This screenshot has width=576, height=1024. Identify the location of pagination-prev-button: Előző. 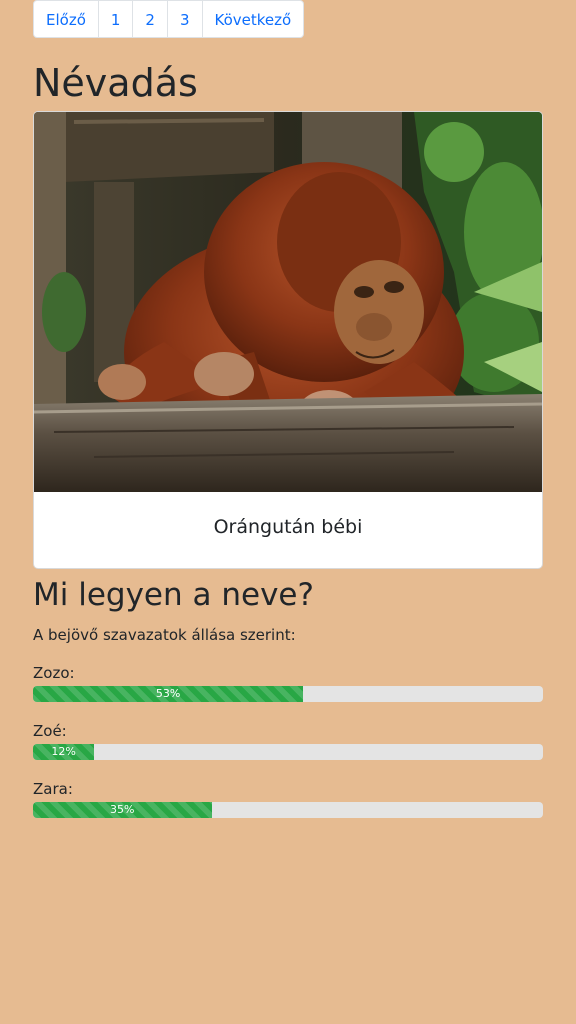
(66, 19).